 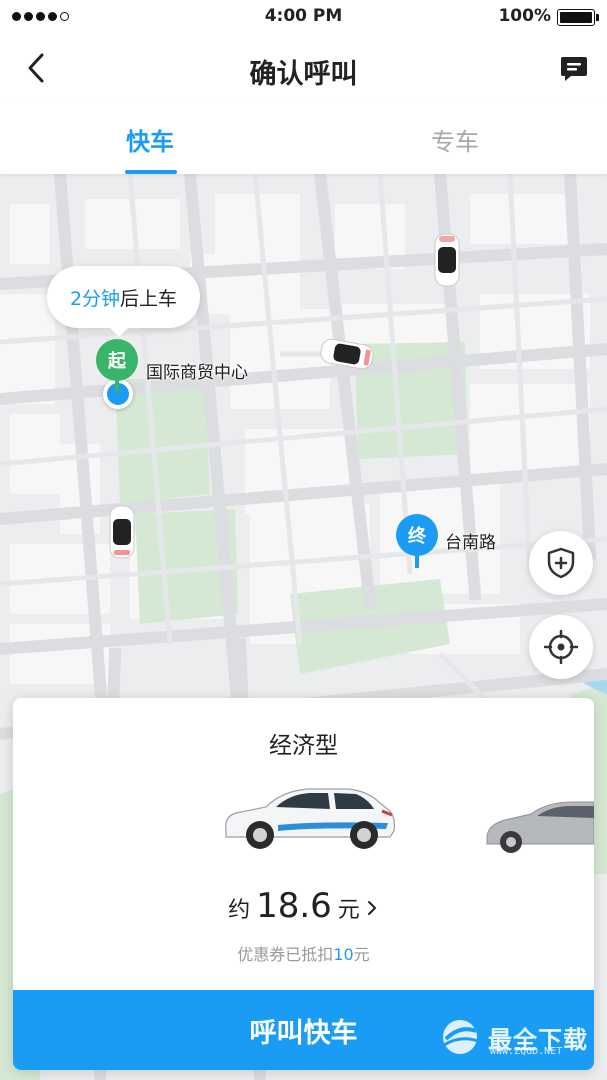 What do you see at coordinates (455, 139) in the screenshot?
I see `tab-premium-car: 专车` at bounding box center [455, 139].